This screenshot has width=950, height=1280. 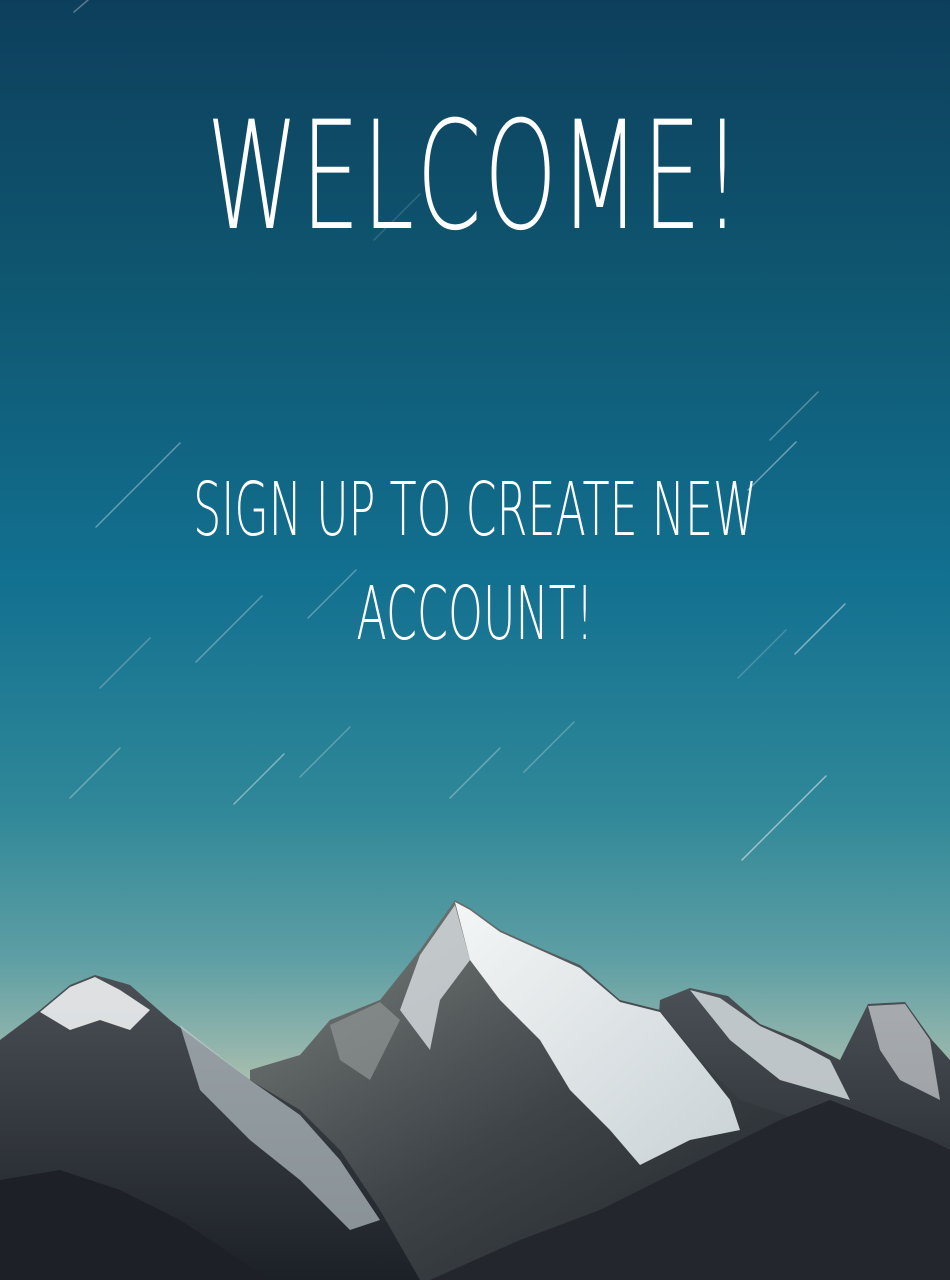 I want to click on signup-prompt: SIGN UP TO CREATE NEW ACCOUNT!, so click(x=475, y=562).